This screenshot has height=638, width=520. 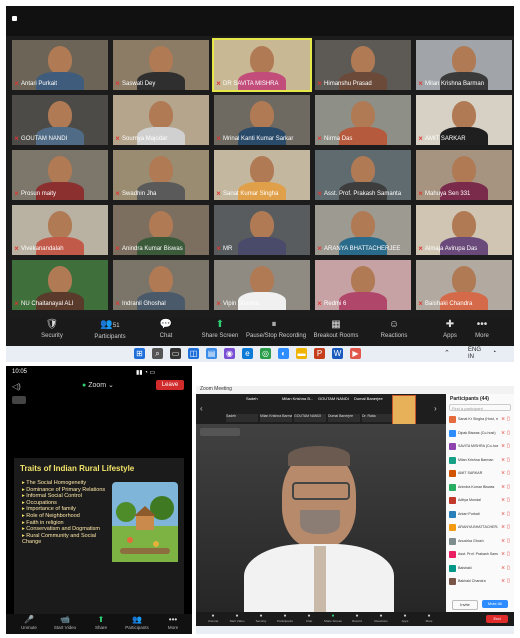 What do you see at coordinates (52, 332) in the screenshot?
I see `toolbar-security-button: 🛡 Security` at bounding box center [52, 332].